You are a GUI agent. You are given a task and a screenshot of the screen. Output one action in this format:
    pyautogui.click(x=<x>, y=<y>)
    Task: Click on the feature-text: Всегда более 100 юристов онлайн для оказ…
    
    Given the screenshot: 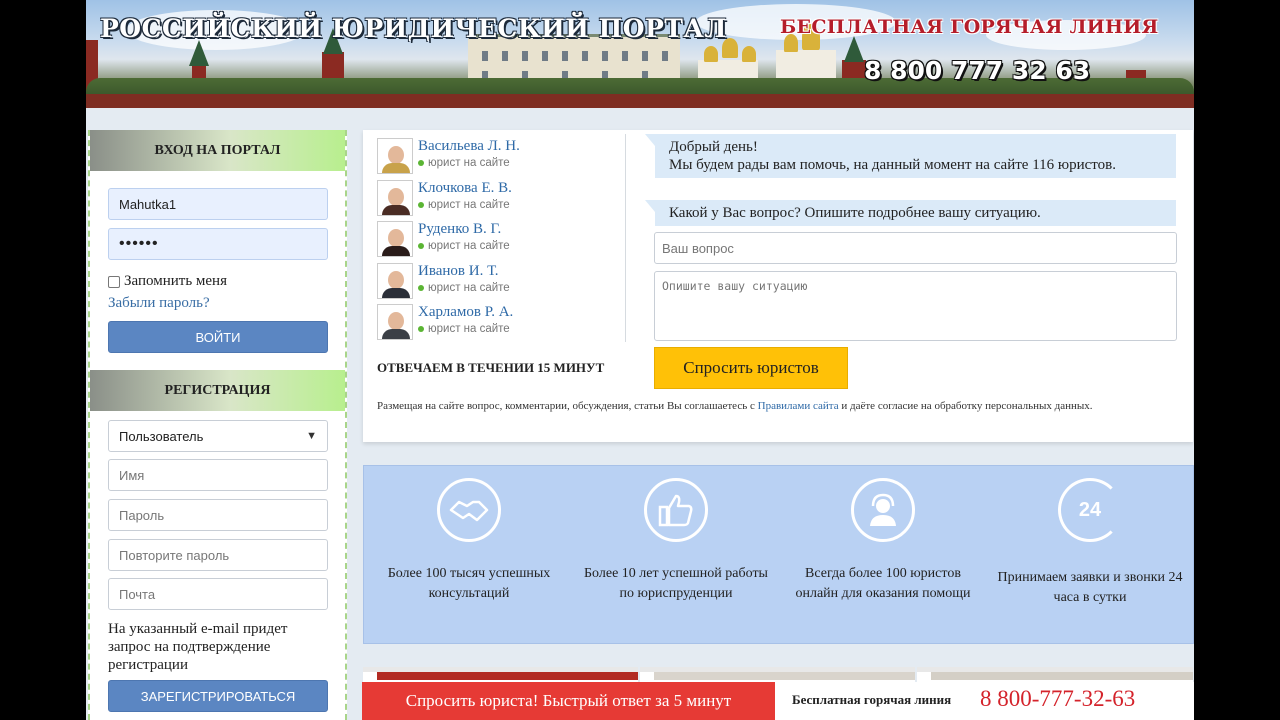 What is the action you would take?
    pyautogui.click(x=883, y=583)
    